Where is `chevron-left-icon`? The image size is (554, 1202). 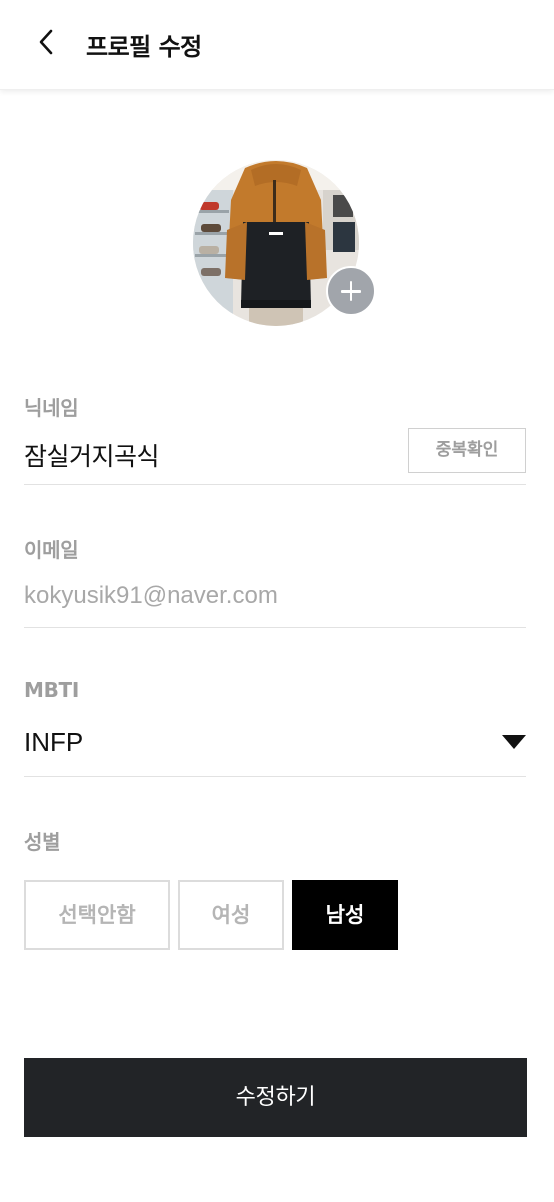 chevron-left-icon is located at coordinates (46, 42).